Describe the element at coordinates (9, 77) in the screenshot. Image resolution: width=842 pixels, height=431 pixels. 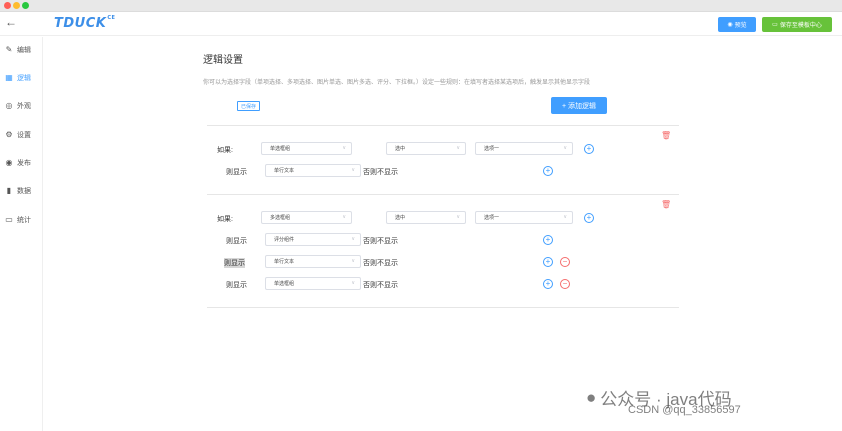
I see `grid-icon: ▦` at that location.